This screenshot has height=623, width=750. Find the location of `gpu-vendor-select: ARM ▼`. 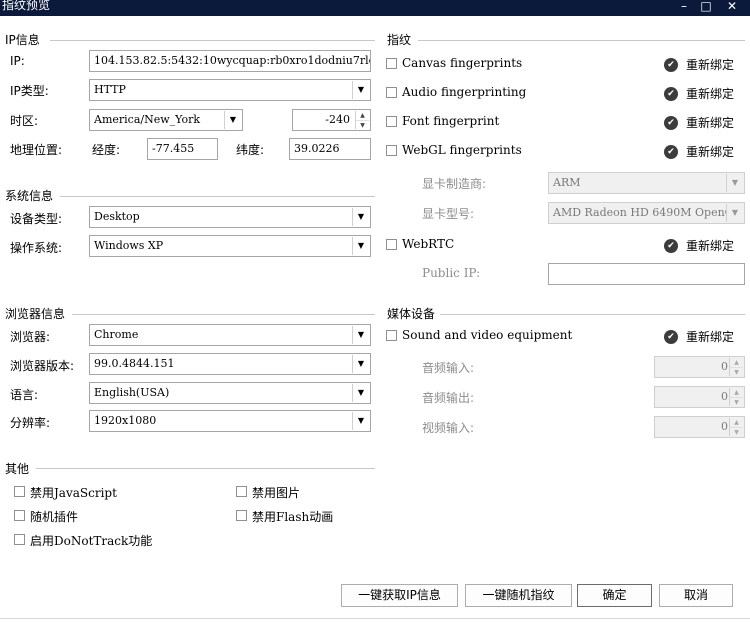

gpu-vendor-select: ARM ▼ is located at coordinates (646, 183).